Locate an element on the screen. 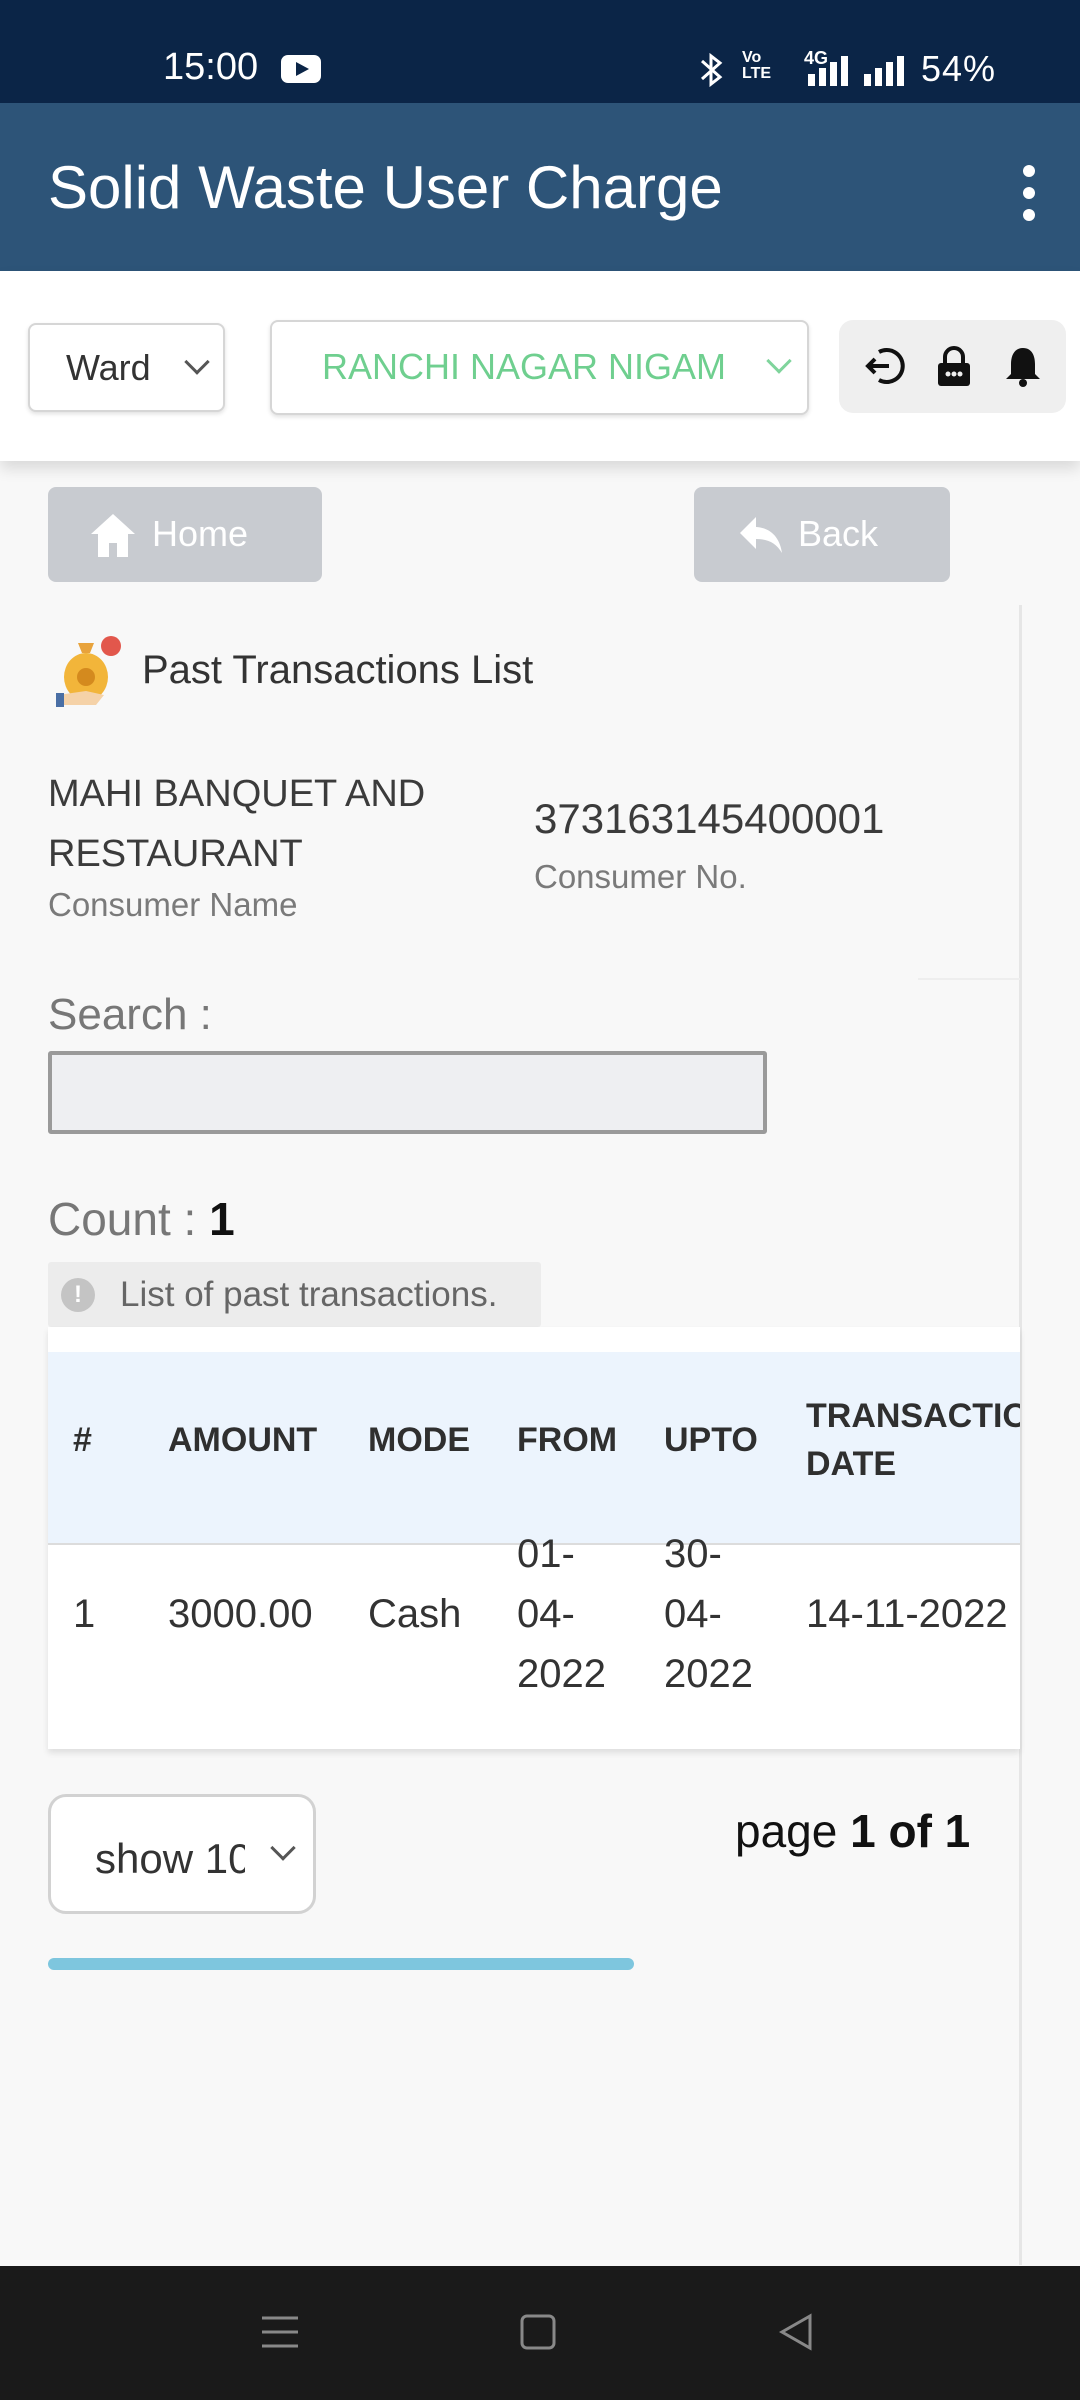 The image size is (1080, 2400). bluetooth-icon is located at coordinates (712, 70).